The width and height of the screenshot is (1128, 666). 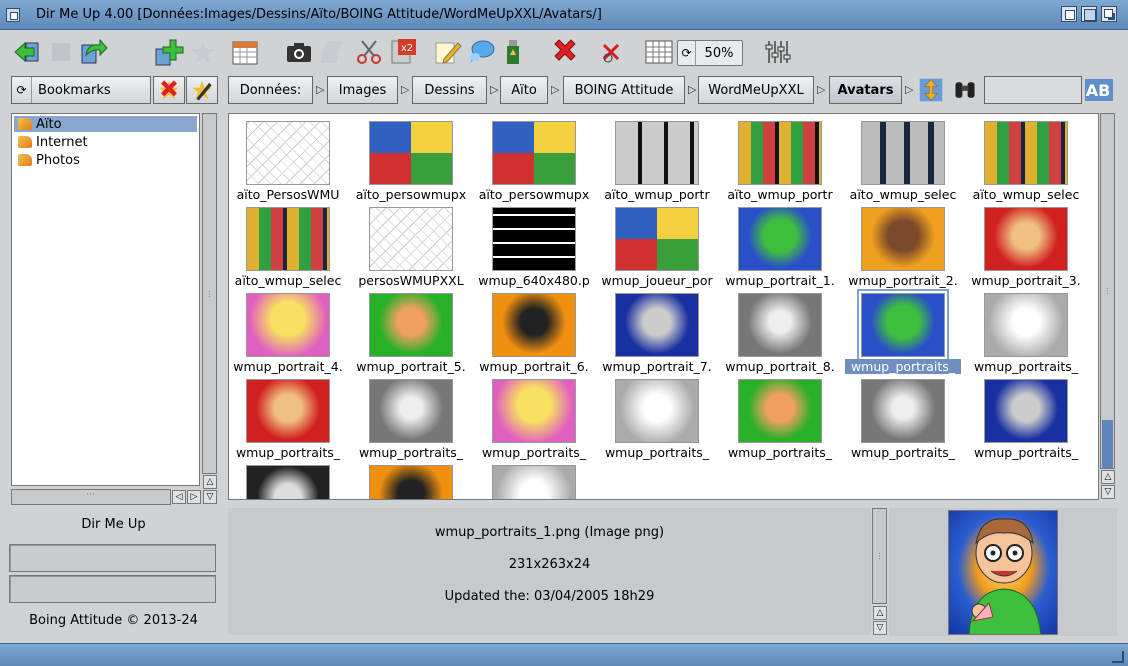 What do you see at coordinates (210, 482) in the screenshot?
I see `scroll-up-icon: △` at bounding box center [210, 482].